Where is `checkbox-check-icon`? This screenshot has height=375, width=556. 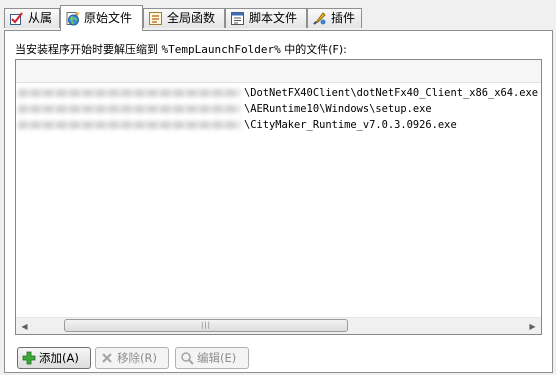
checkbox-check-icon is located at coordinates (16, 18).